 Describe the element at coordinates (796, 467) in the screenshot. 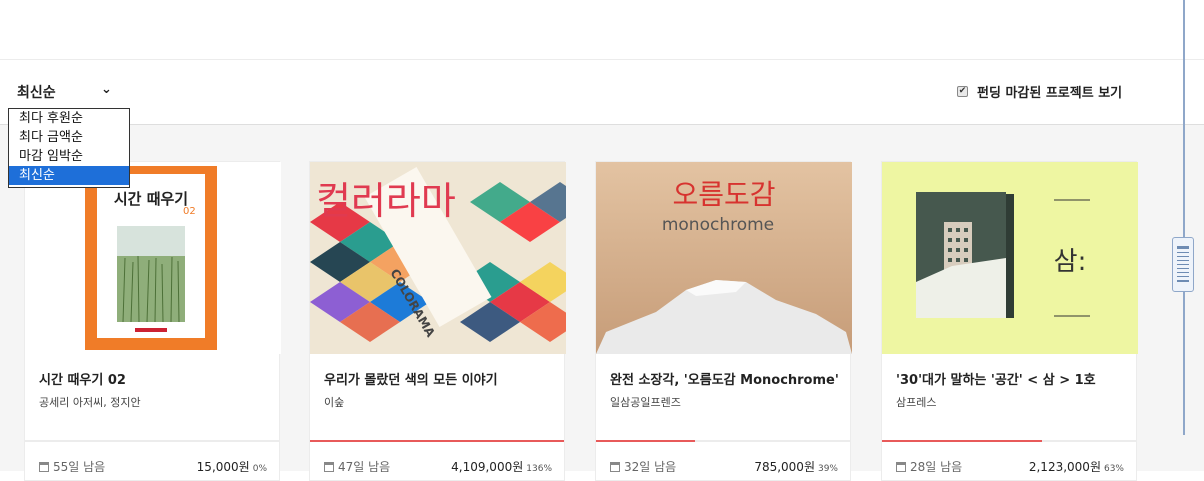

I see `funded-amount: 785,000원 39%` at that location.